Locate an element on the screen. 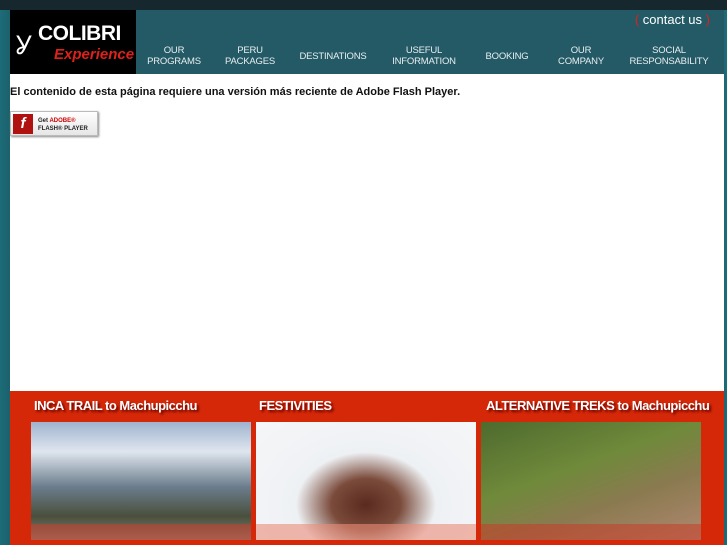 This screenshot has height=545, width=727. nav-destinations: DESTINATIONS is located at coordinates (333, 56).